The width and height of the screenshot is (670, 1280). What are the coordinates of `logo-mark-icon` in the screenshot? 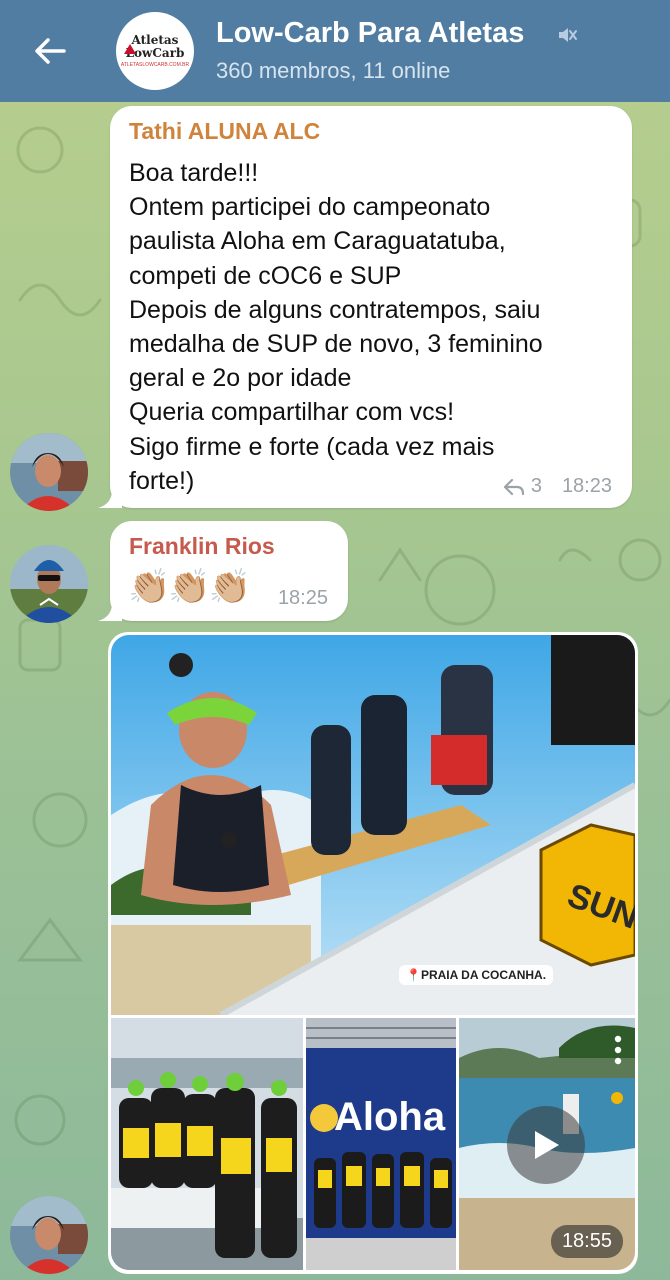 It's located at (130, 49).